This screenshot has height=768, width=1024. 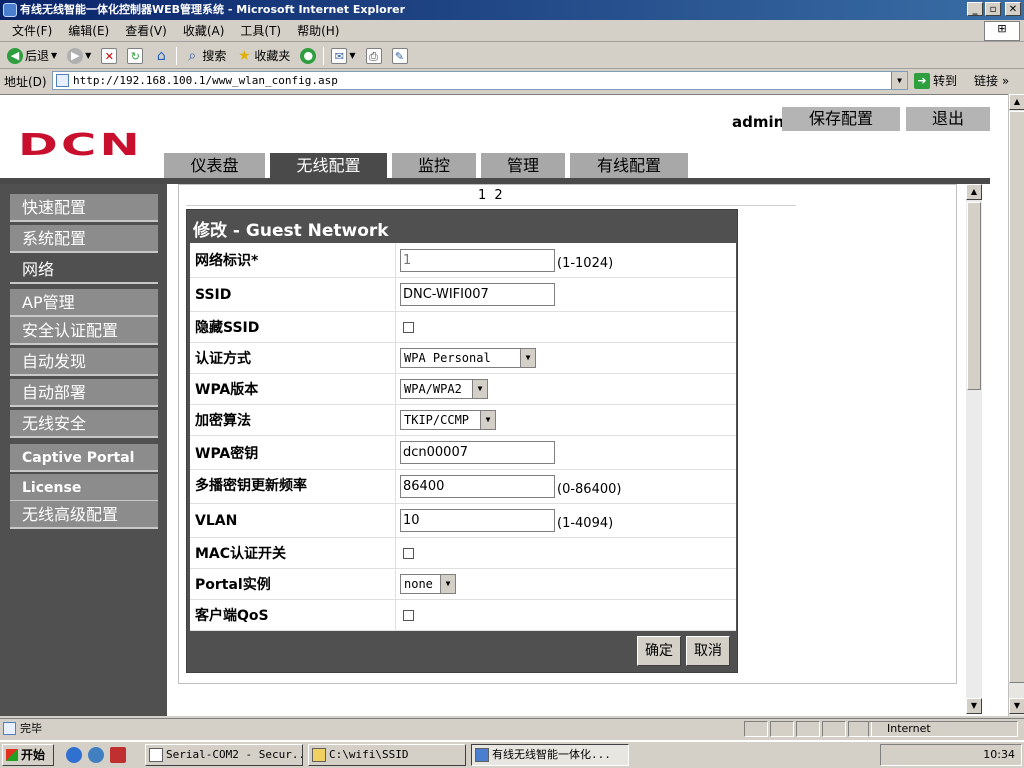 What do you see at coordinates (84, 270) in the screenshot?
I see `sidebar-item-network: 网络` at bounding box center [84, 270].